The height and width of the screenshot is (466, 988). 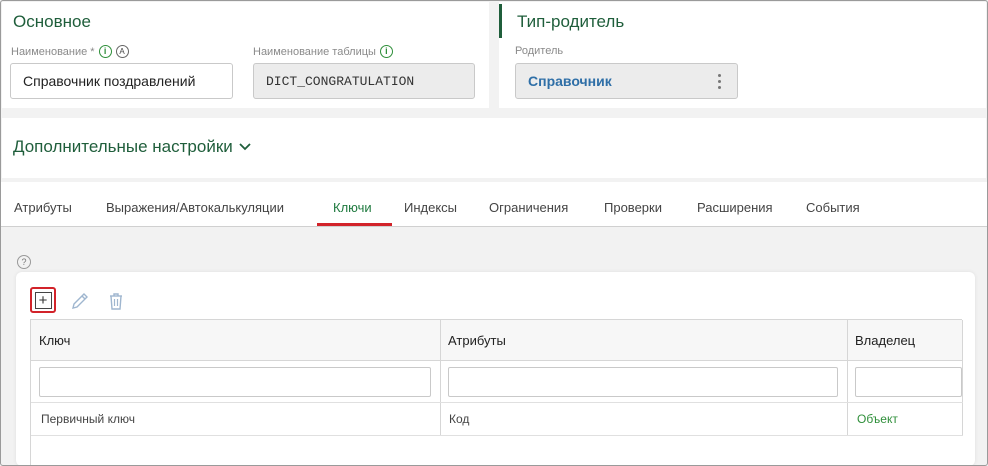 What do you see at coordinates (833, 207) in the screenshot?
I see `tab-events: События` at bounding box center [833, 207].